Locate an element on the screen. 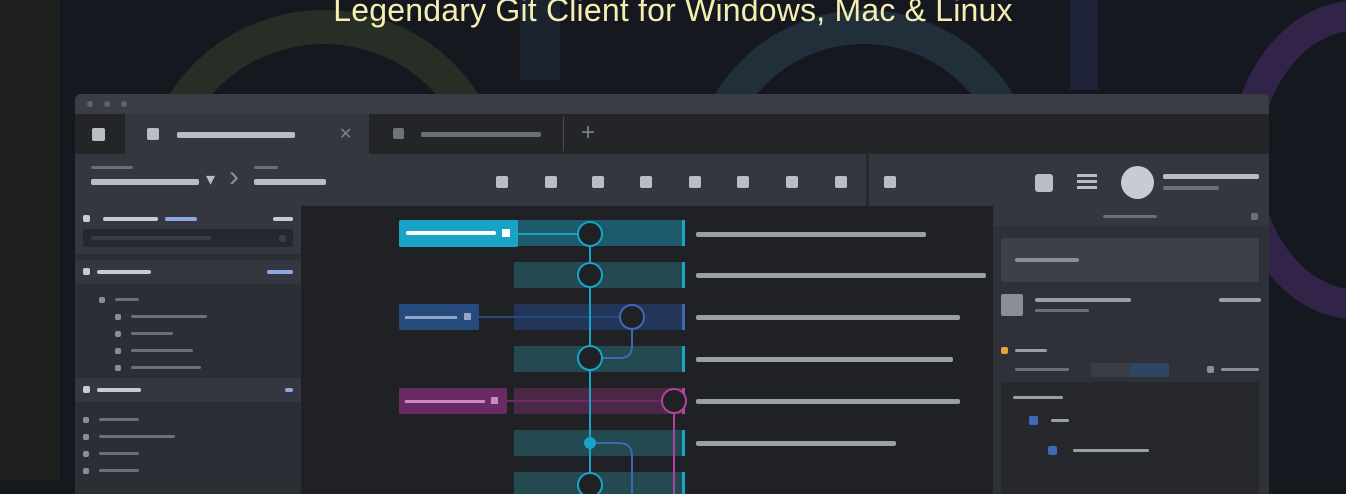 Image resolution: width=1346 pixels, height=494 pixels. actions-icon is located at coordinates (890, 182).